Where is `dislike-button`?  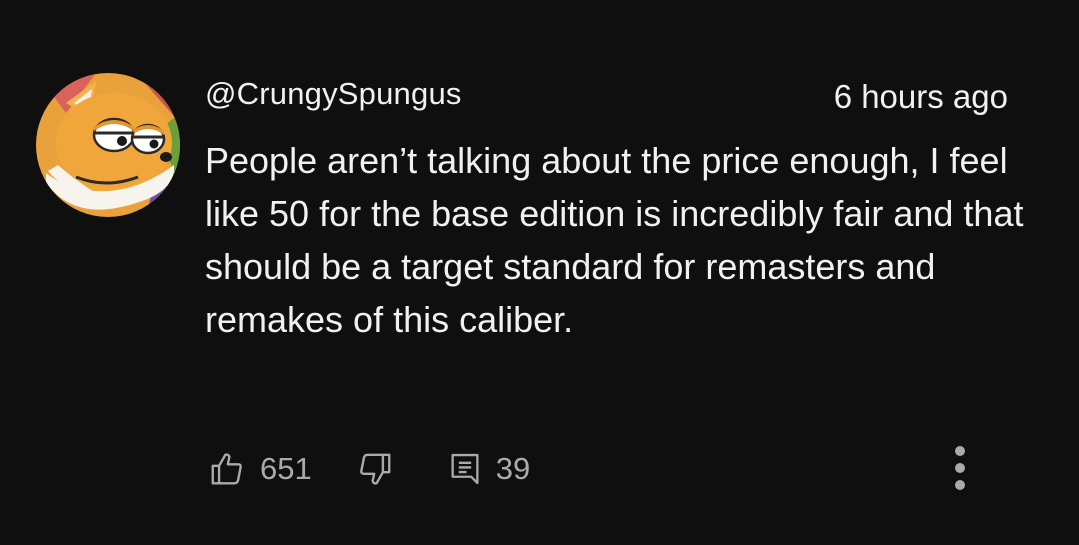 dislike-button is located at coordinates (375, 469).